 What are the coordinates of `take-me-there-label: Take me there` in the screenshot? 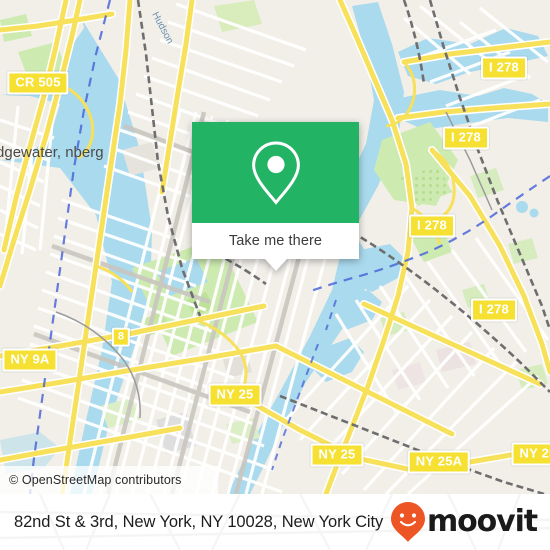 It's located at (275, 241).